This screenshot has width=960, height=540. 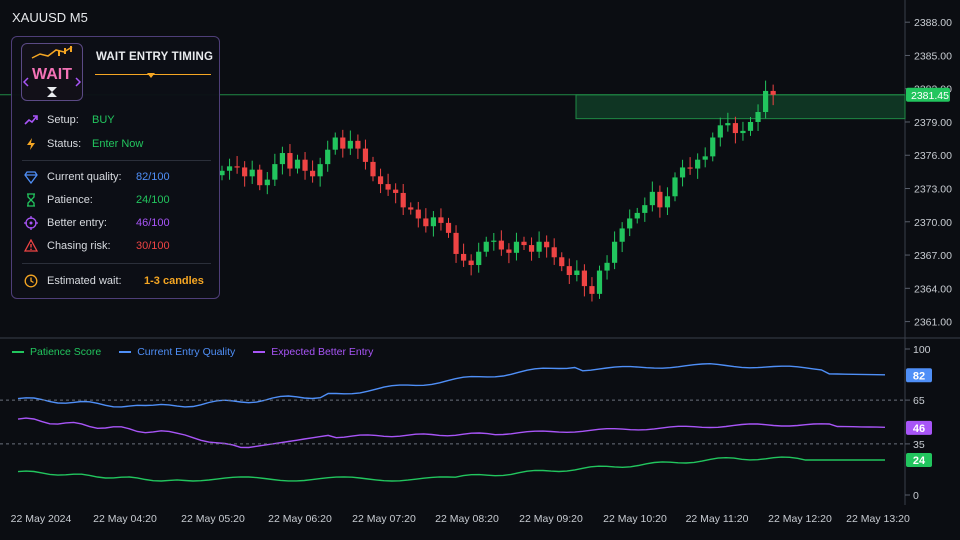 I want to click on price-tick-label: 2376.00, so click(x=933, y=156).